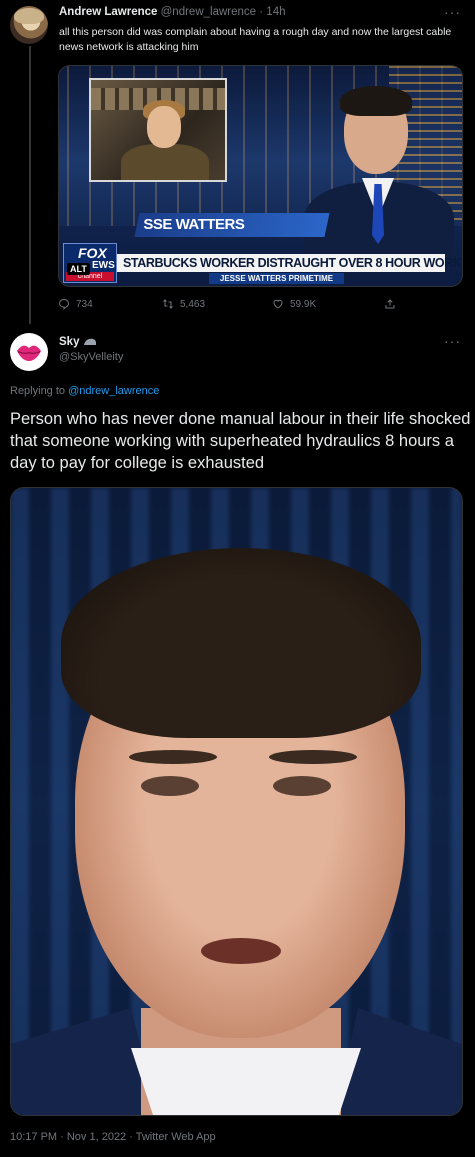 The width and height of the screenshot is (475, 1157). What do you see at coordinates (246, 1081) in the screenshot?
I see `shirt-collar` at bounding box center [246, 1081].